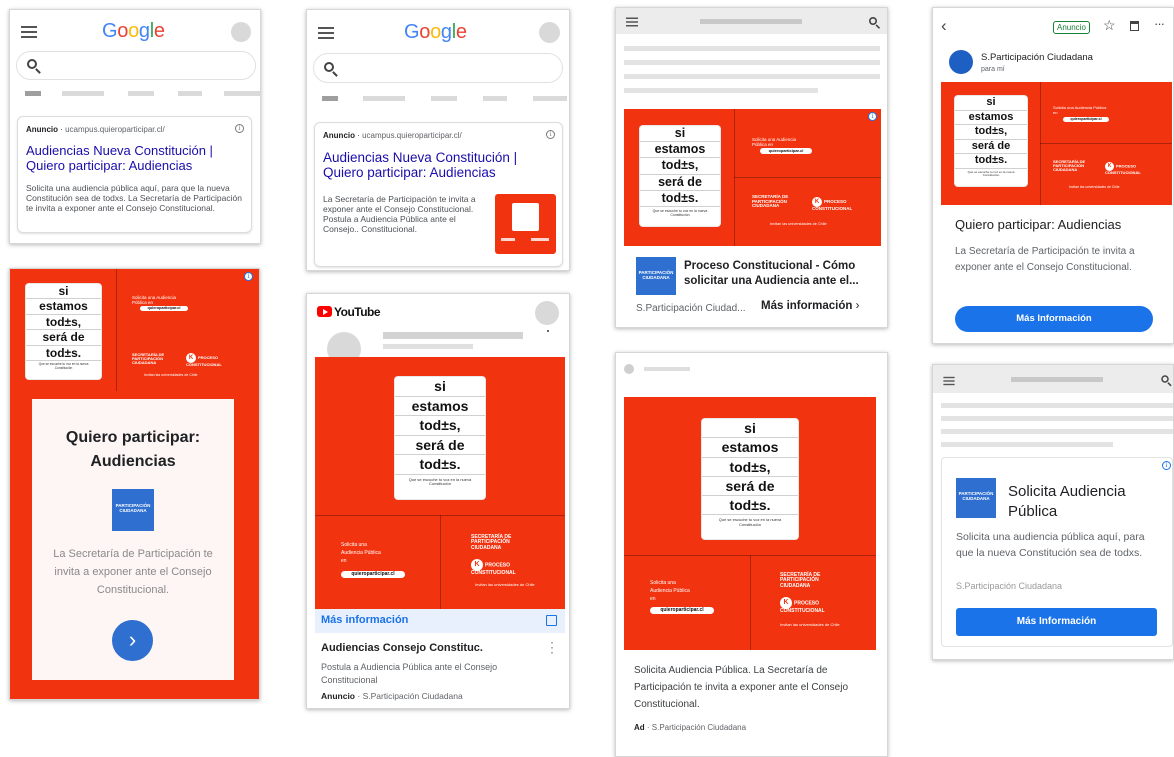  Describe the element at coordinates (857, 306) in the screenshot. I see `chevron-right-icon: ›` at that location.